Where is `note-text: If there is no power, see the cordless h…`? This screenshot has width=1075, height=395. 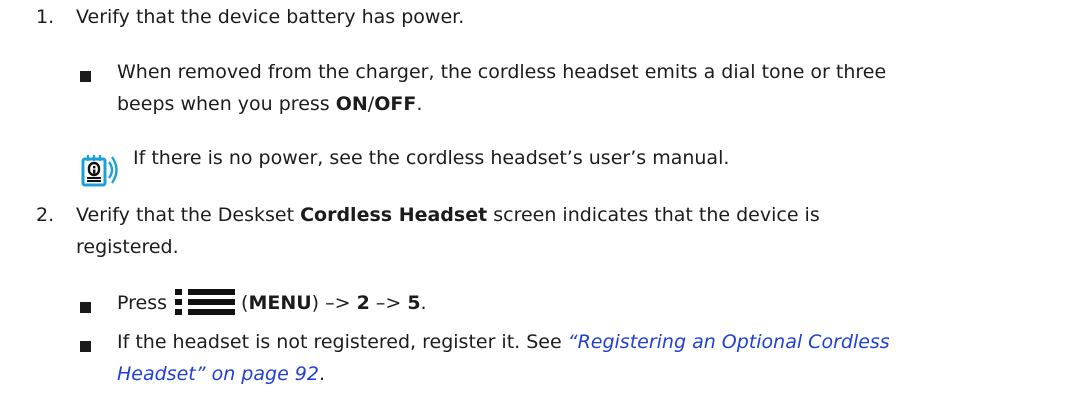 note-text: If there is no power, see the cordless h… is located at coordinates (431, 158).